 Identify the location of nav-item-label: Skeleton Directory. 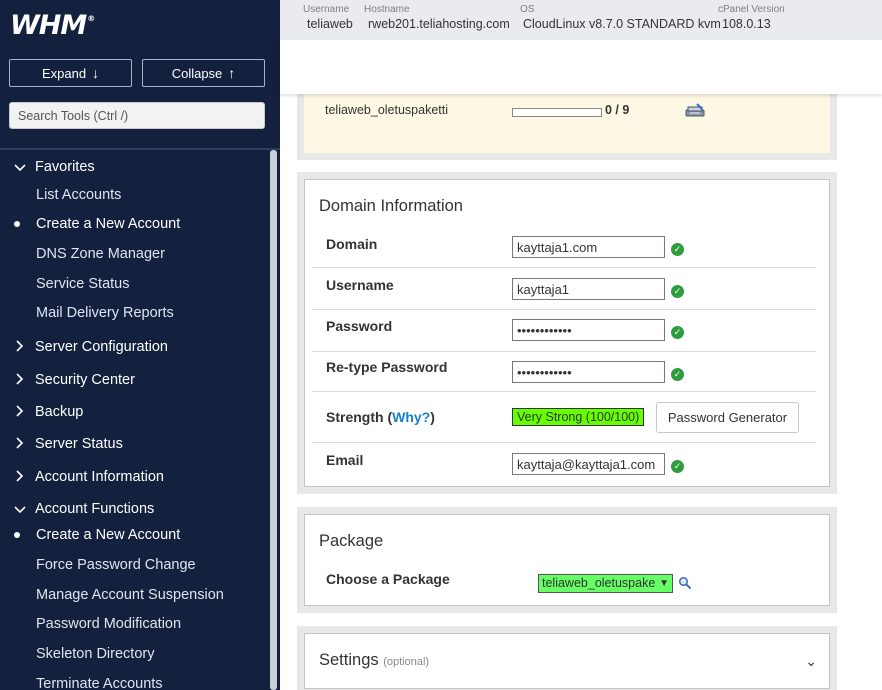
(95, 654).